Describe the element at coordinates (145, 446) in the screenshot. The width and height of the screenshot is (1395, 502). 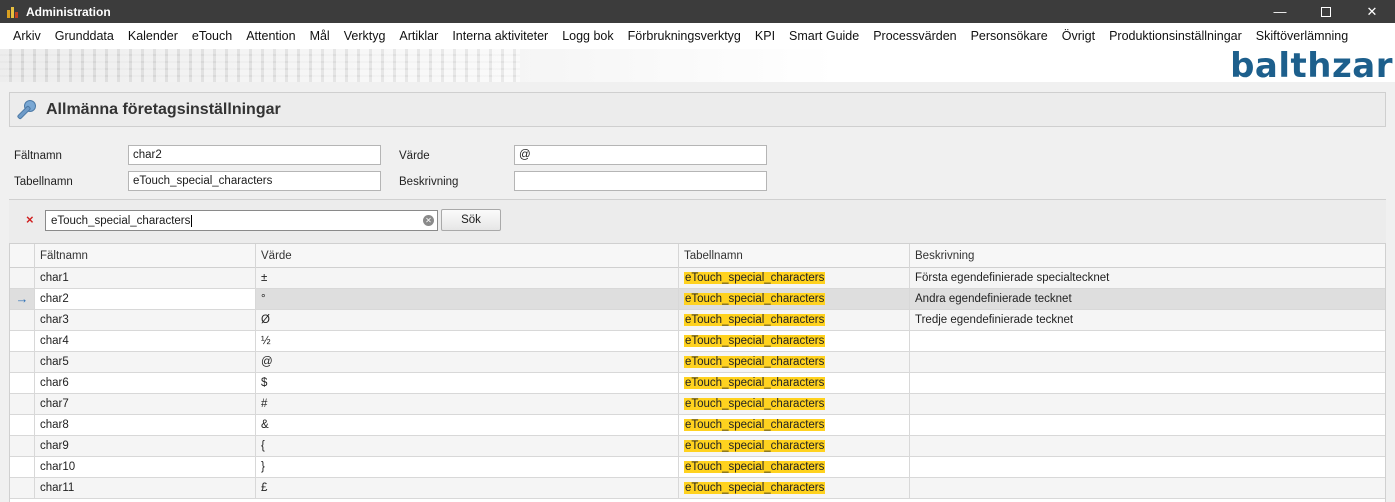
I see `cell-faltnamn: char9` at that location.